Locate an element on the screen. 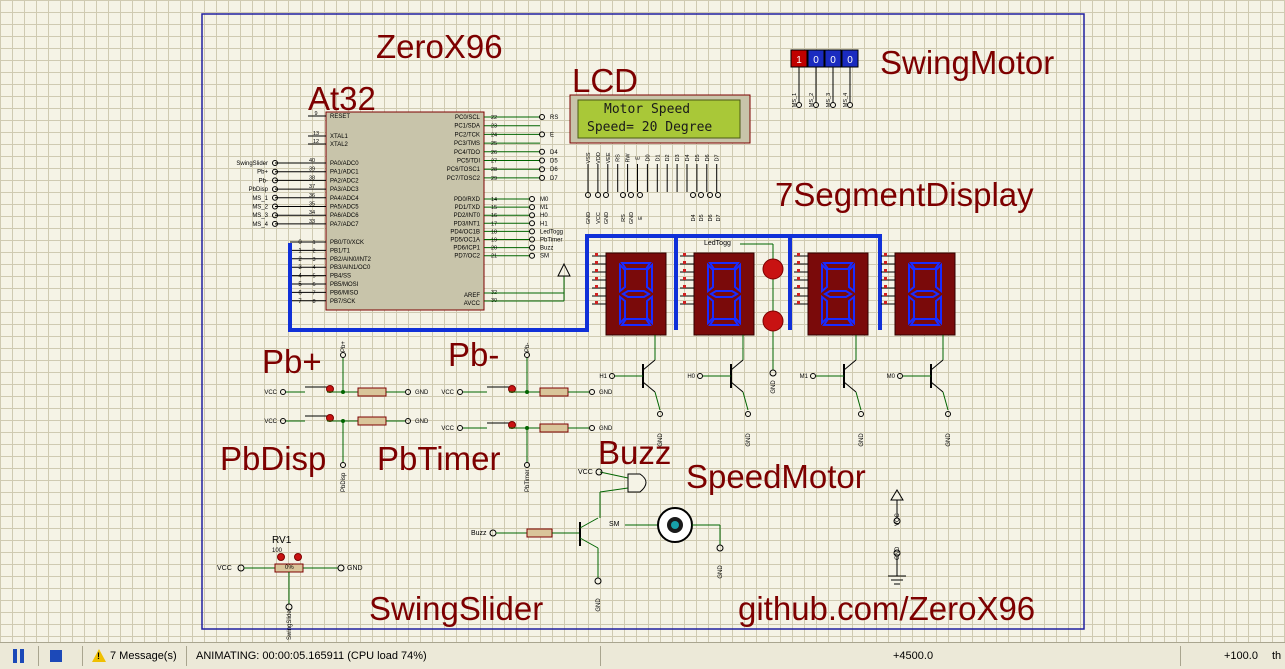 The height and width of the screenshot is (669, 1285). mcu-pin-num: 28 is located at coordinates (494, 170).